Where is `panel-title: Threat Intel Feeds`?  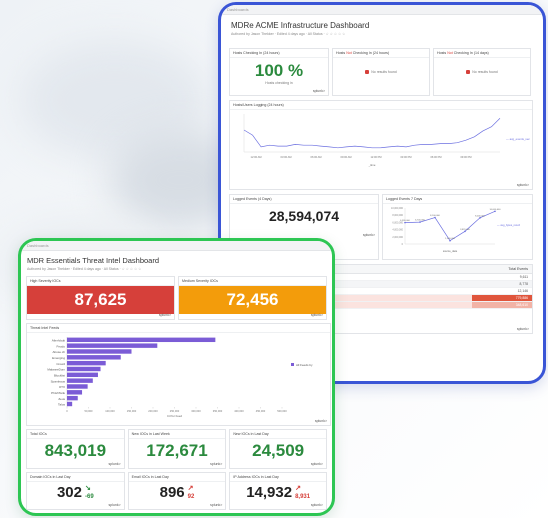 panel-title: Threat Intel Feeds is located at coordinates (178, 328).